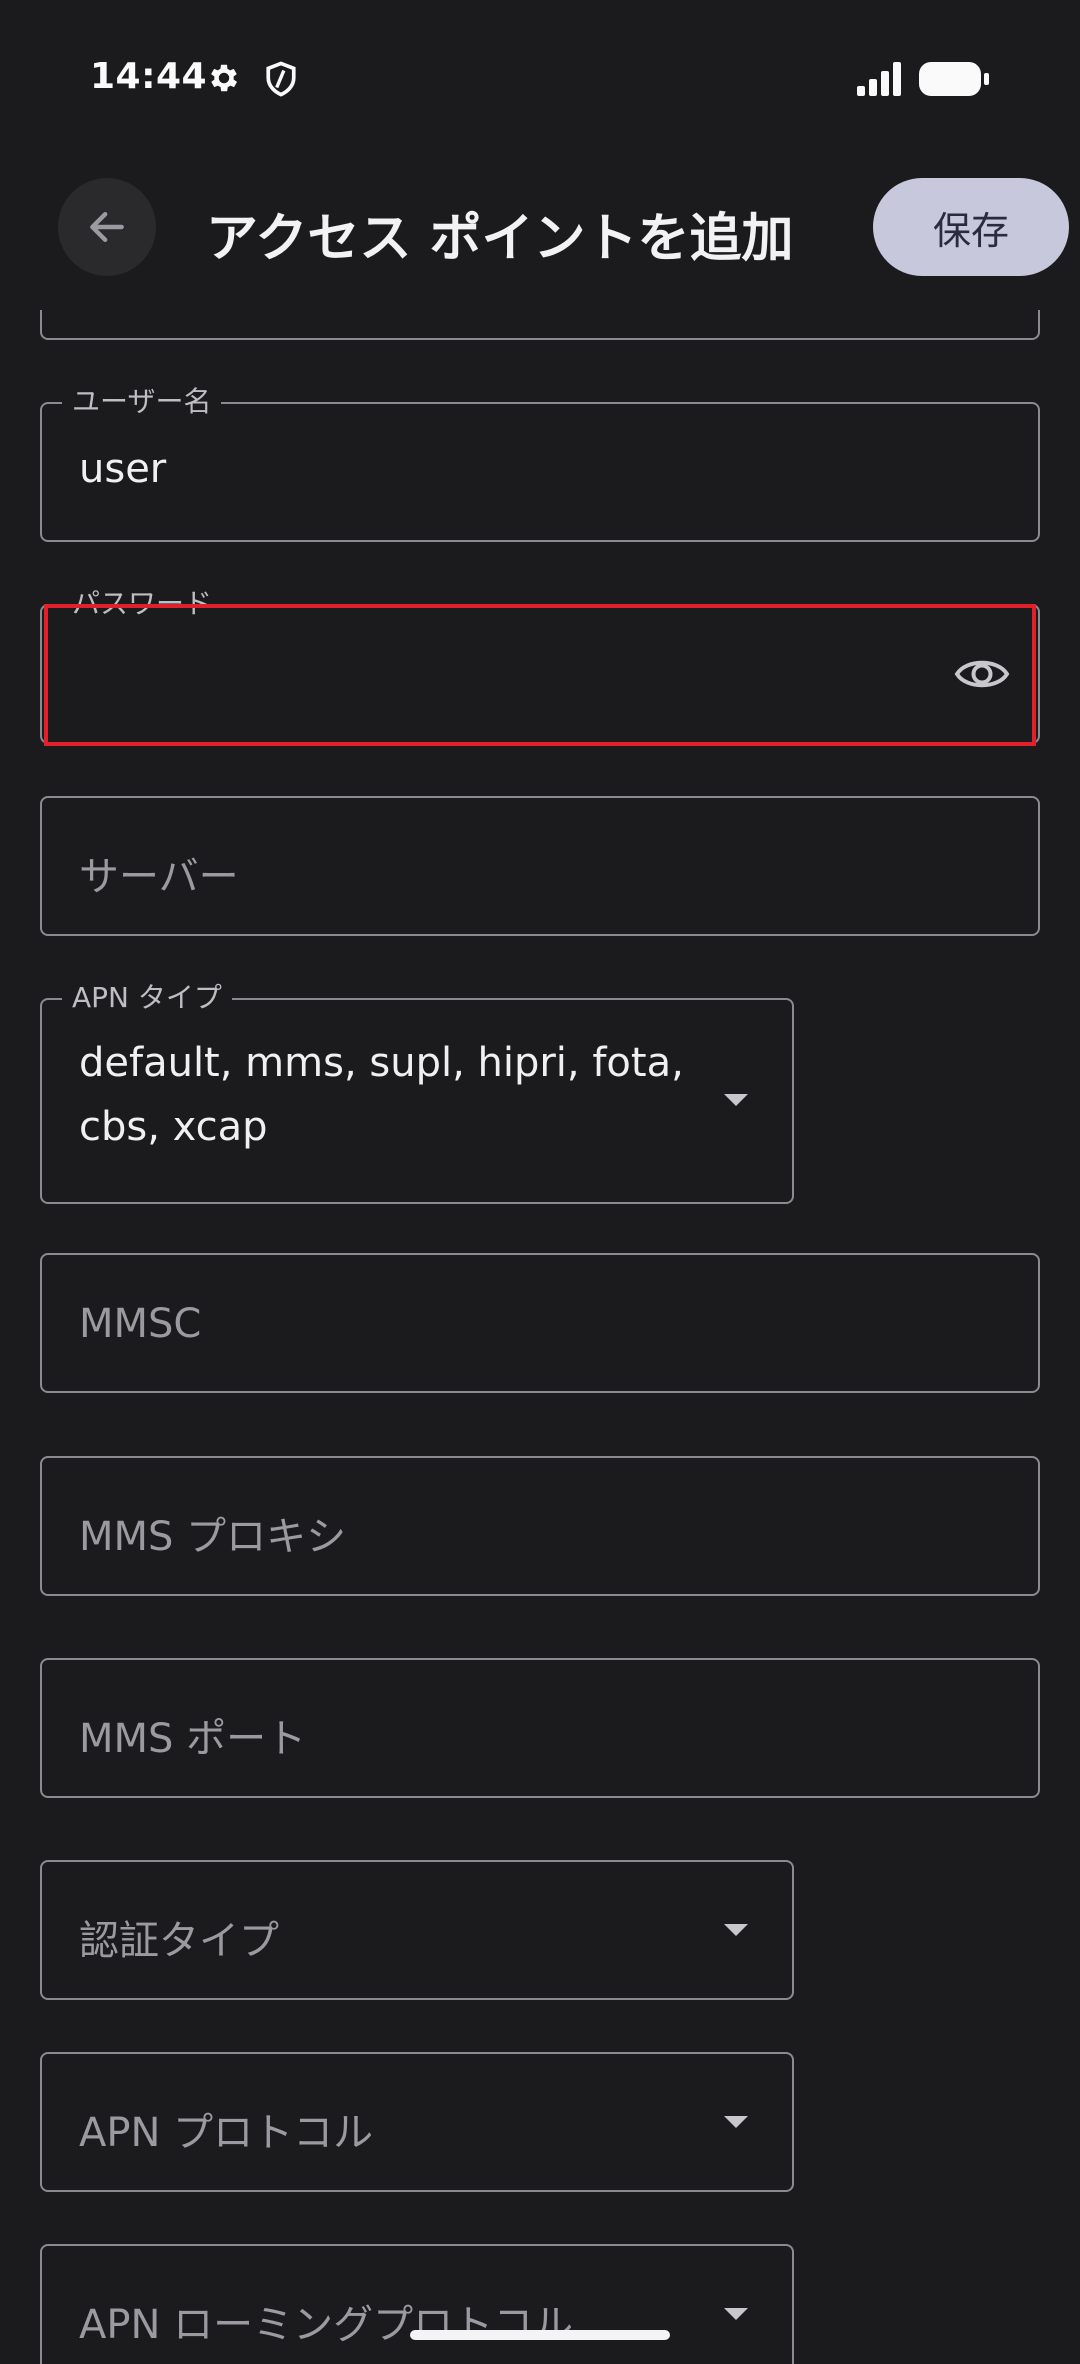 This screenshot has width=1080, height=2364. What do you see at coordinates (417, 1930) in the screenshot?
I see `auth-type-field: 認証タイプ` at bounding box center [417, 1930].